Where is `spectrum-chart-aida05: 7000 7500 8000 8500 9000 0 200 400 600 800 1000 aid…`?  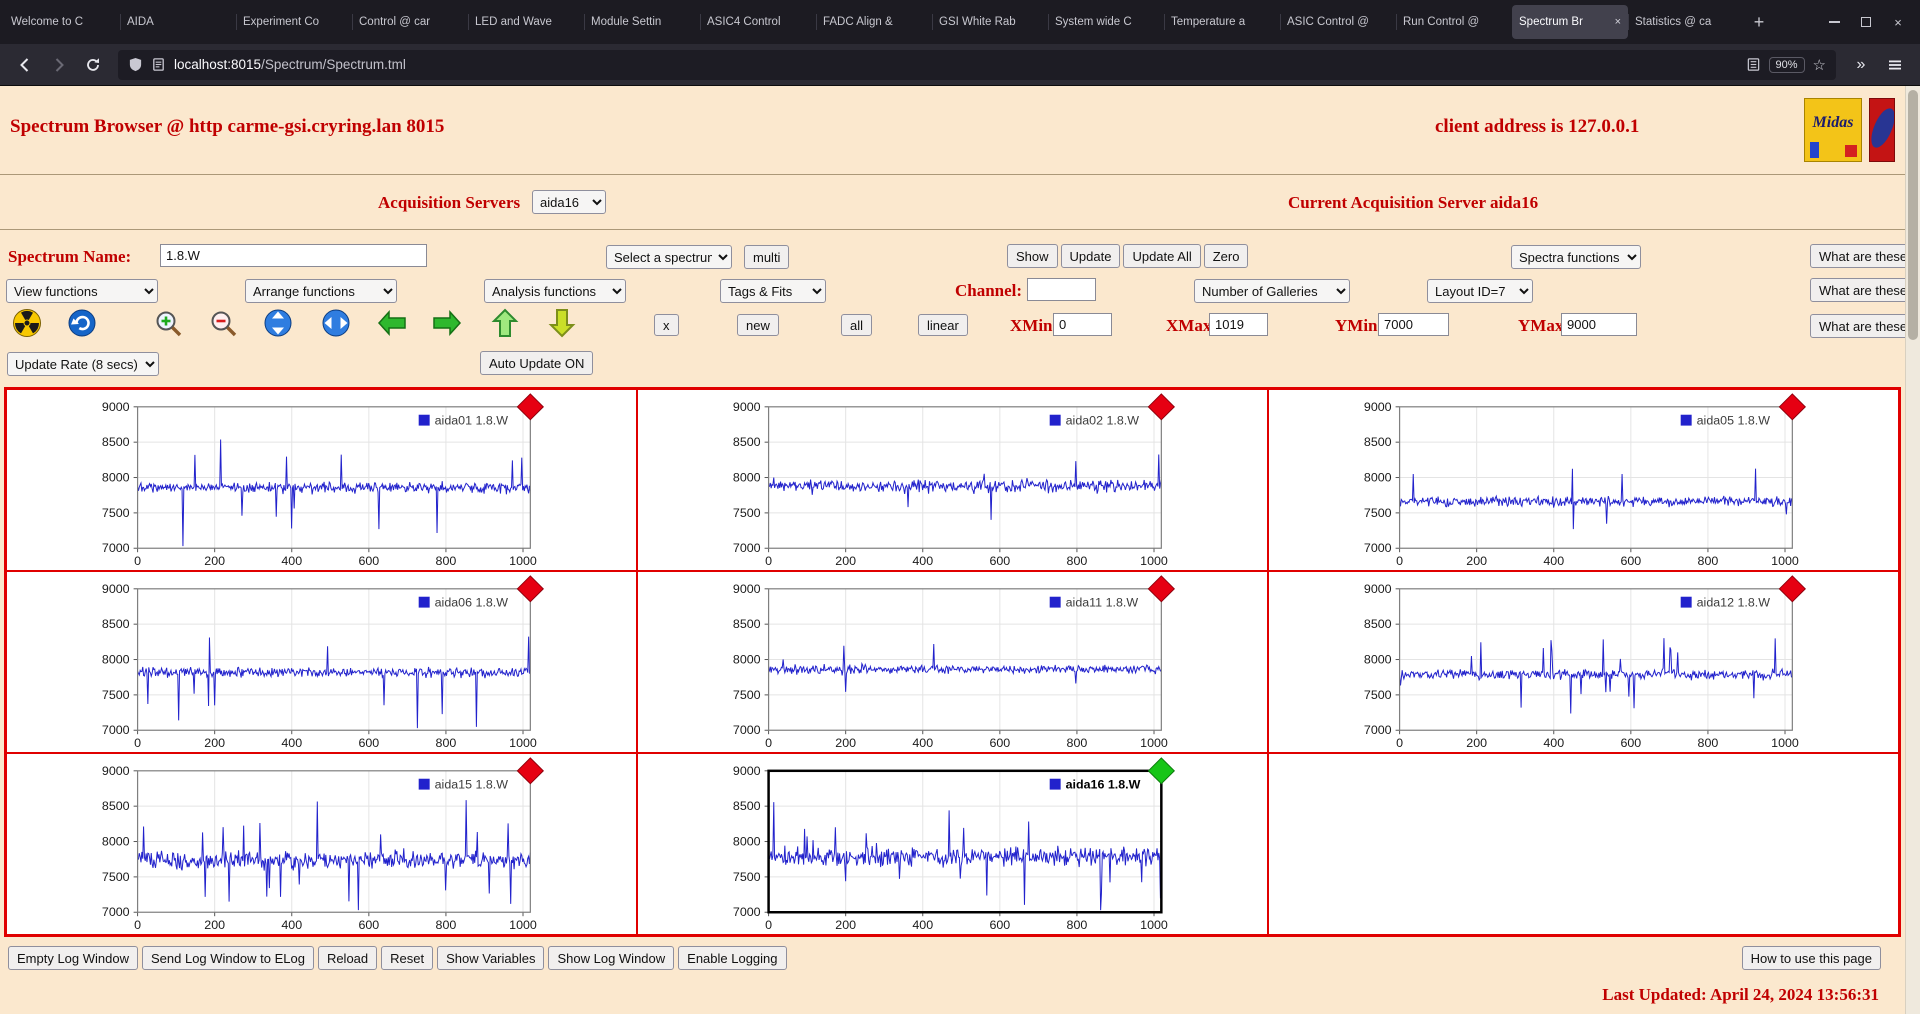 spectrum-chart-aida05: 7000 7500 8000 8500 9000 0 200 400 600 800 1000 aid… is located at coordinates (1583, 480).